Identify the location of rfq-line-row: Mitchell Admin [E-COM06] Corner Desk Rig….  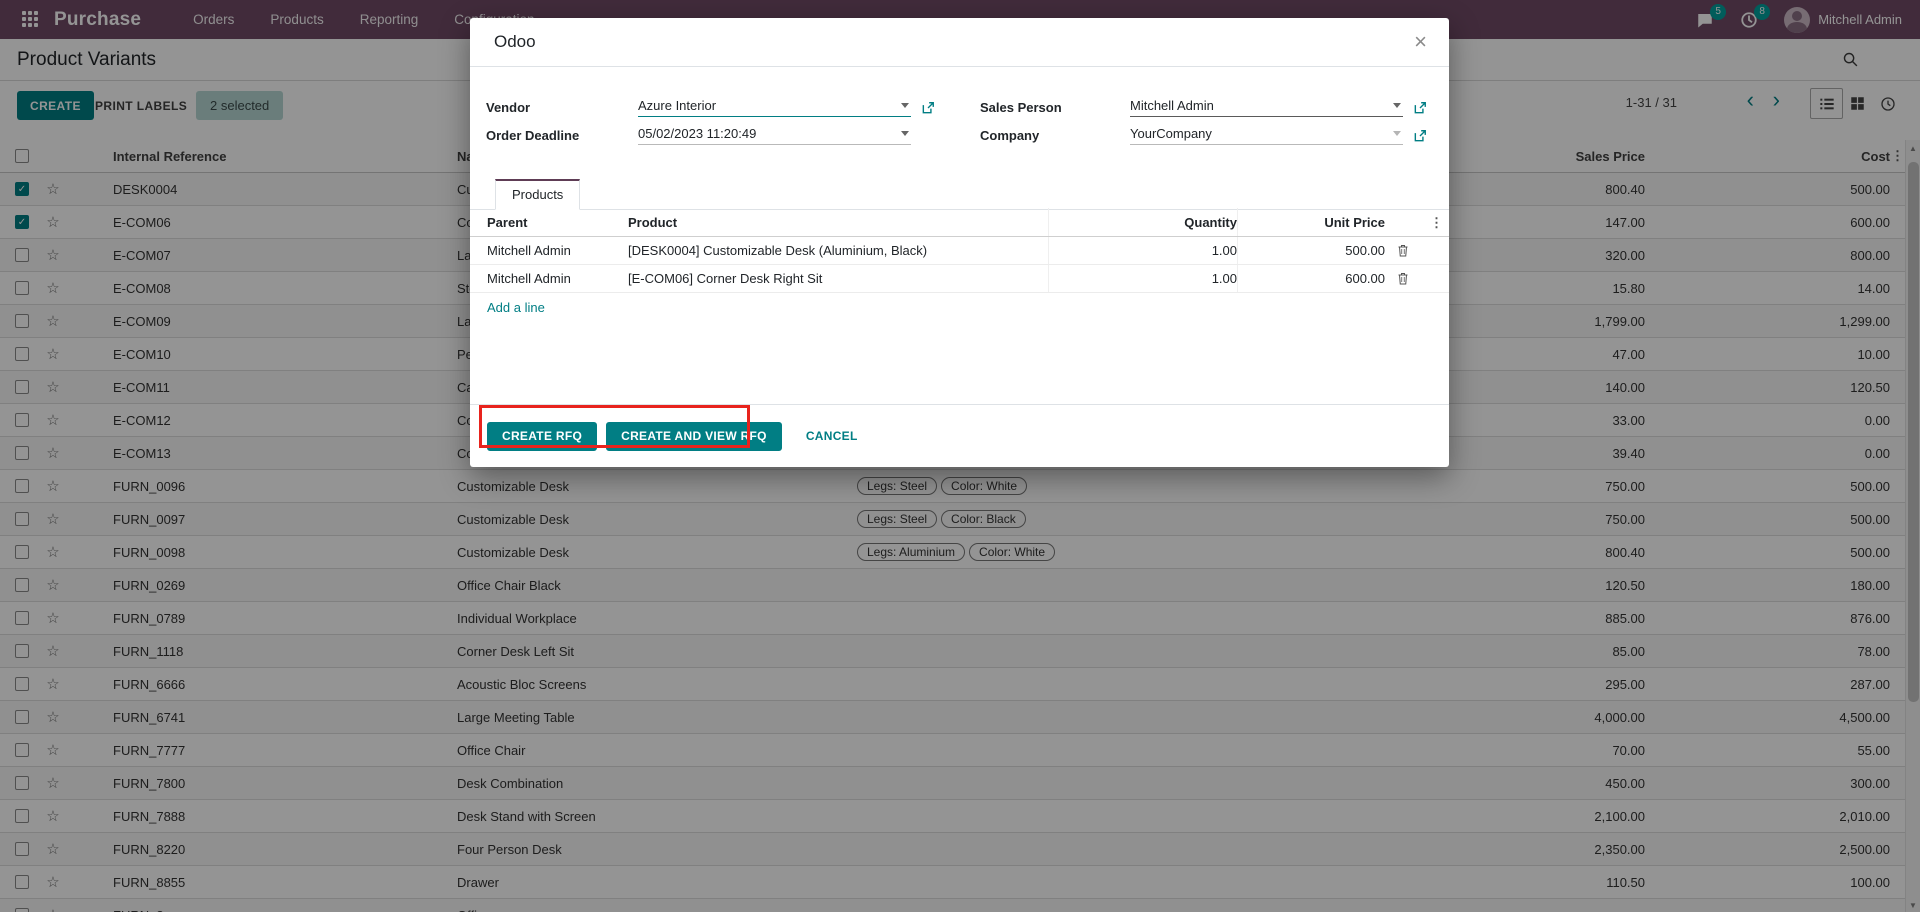
(959, 279).